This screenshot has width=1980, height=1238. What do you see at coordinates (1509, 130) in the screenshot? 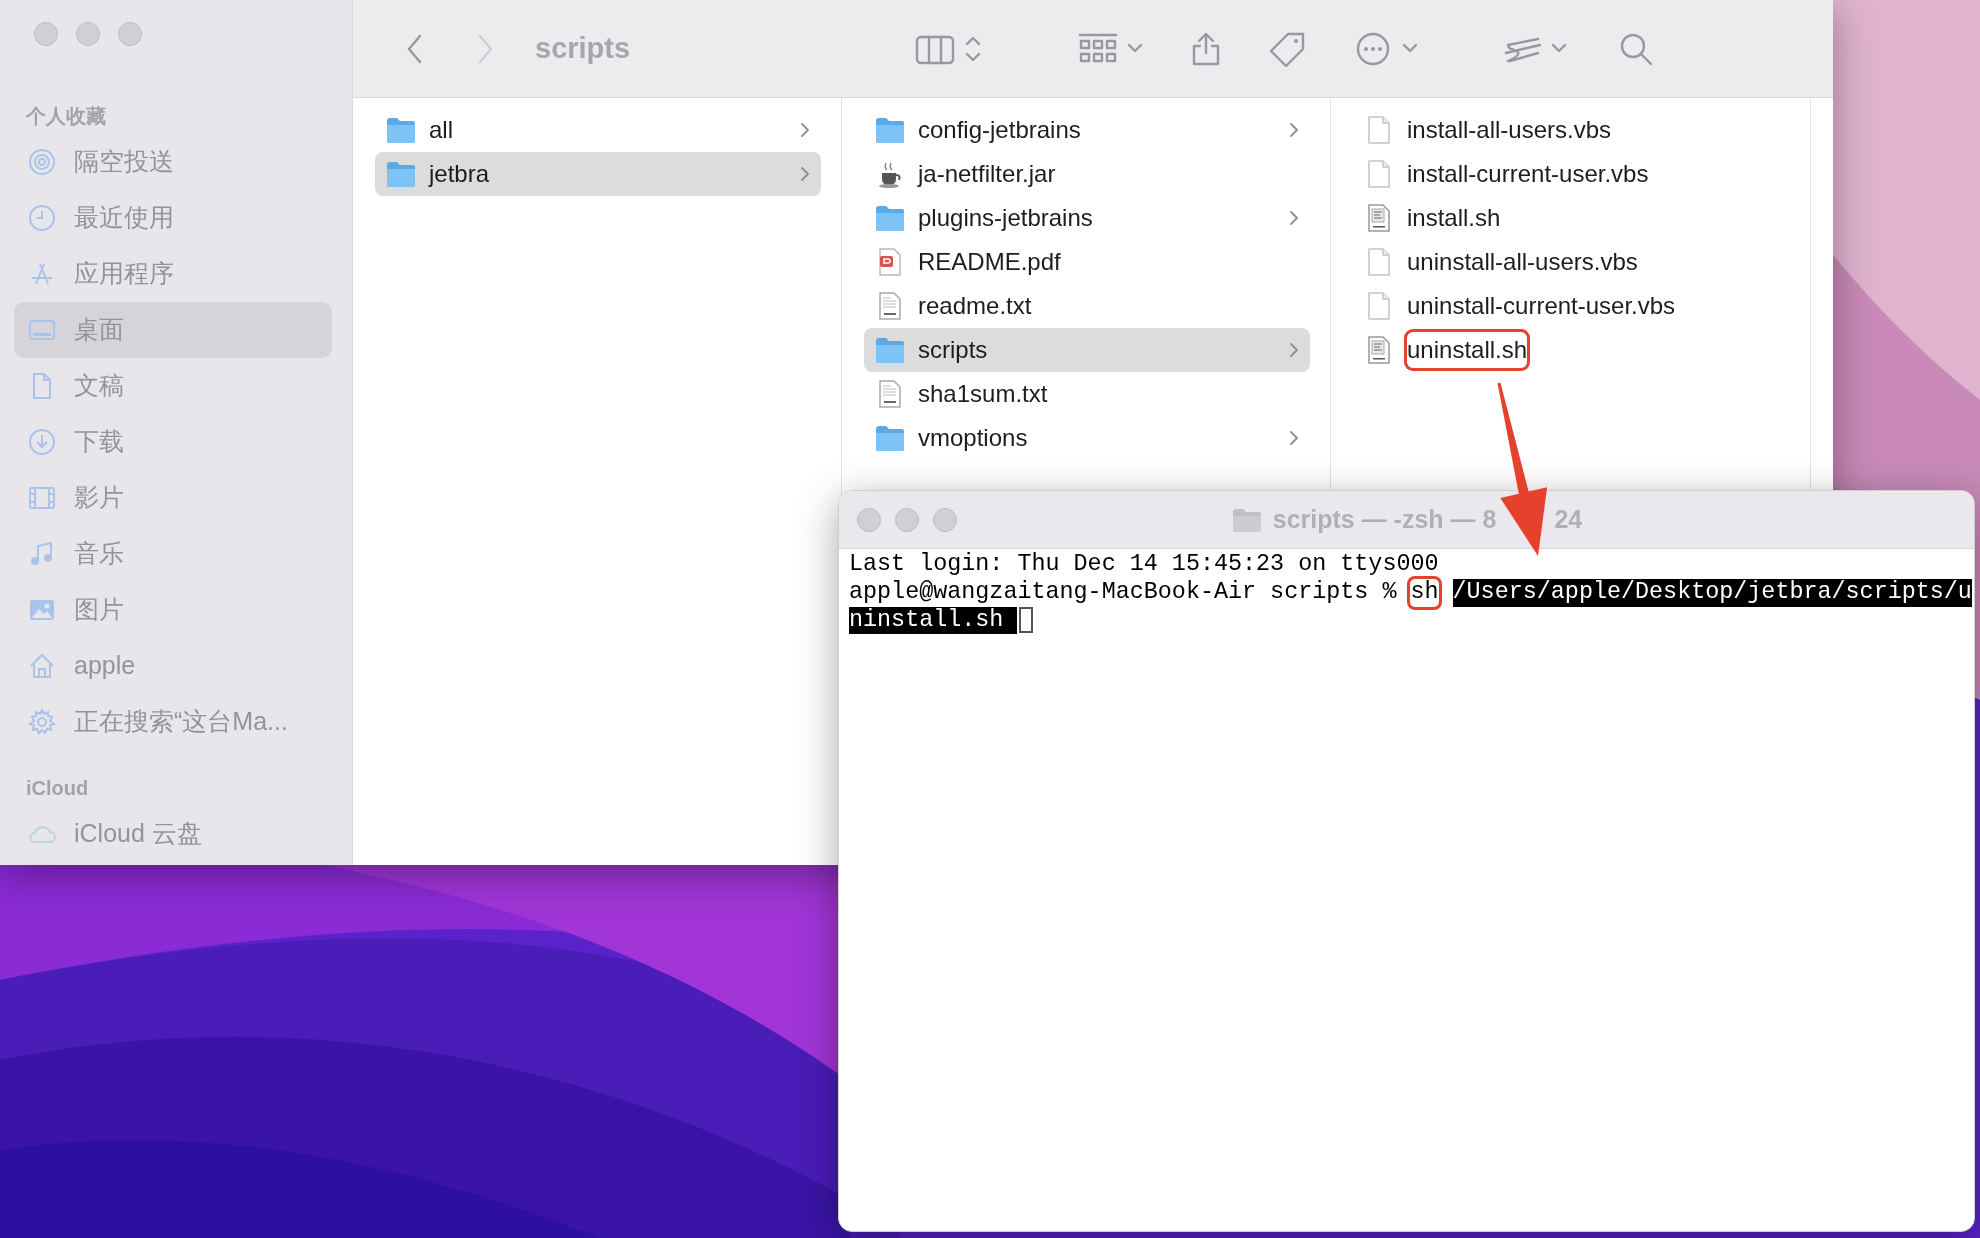
I see `file-name: install-all-users.vbs` at bounding box center [1509, 130].